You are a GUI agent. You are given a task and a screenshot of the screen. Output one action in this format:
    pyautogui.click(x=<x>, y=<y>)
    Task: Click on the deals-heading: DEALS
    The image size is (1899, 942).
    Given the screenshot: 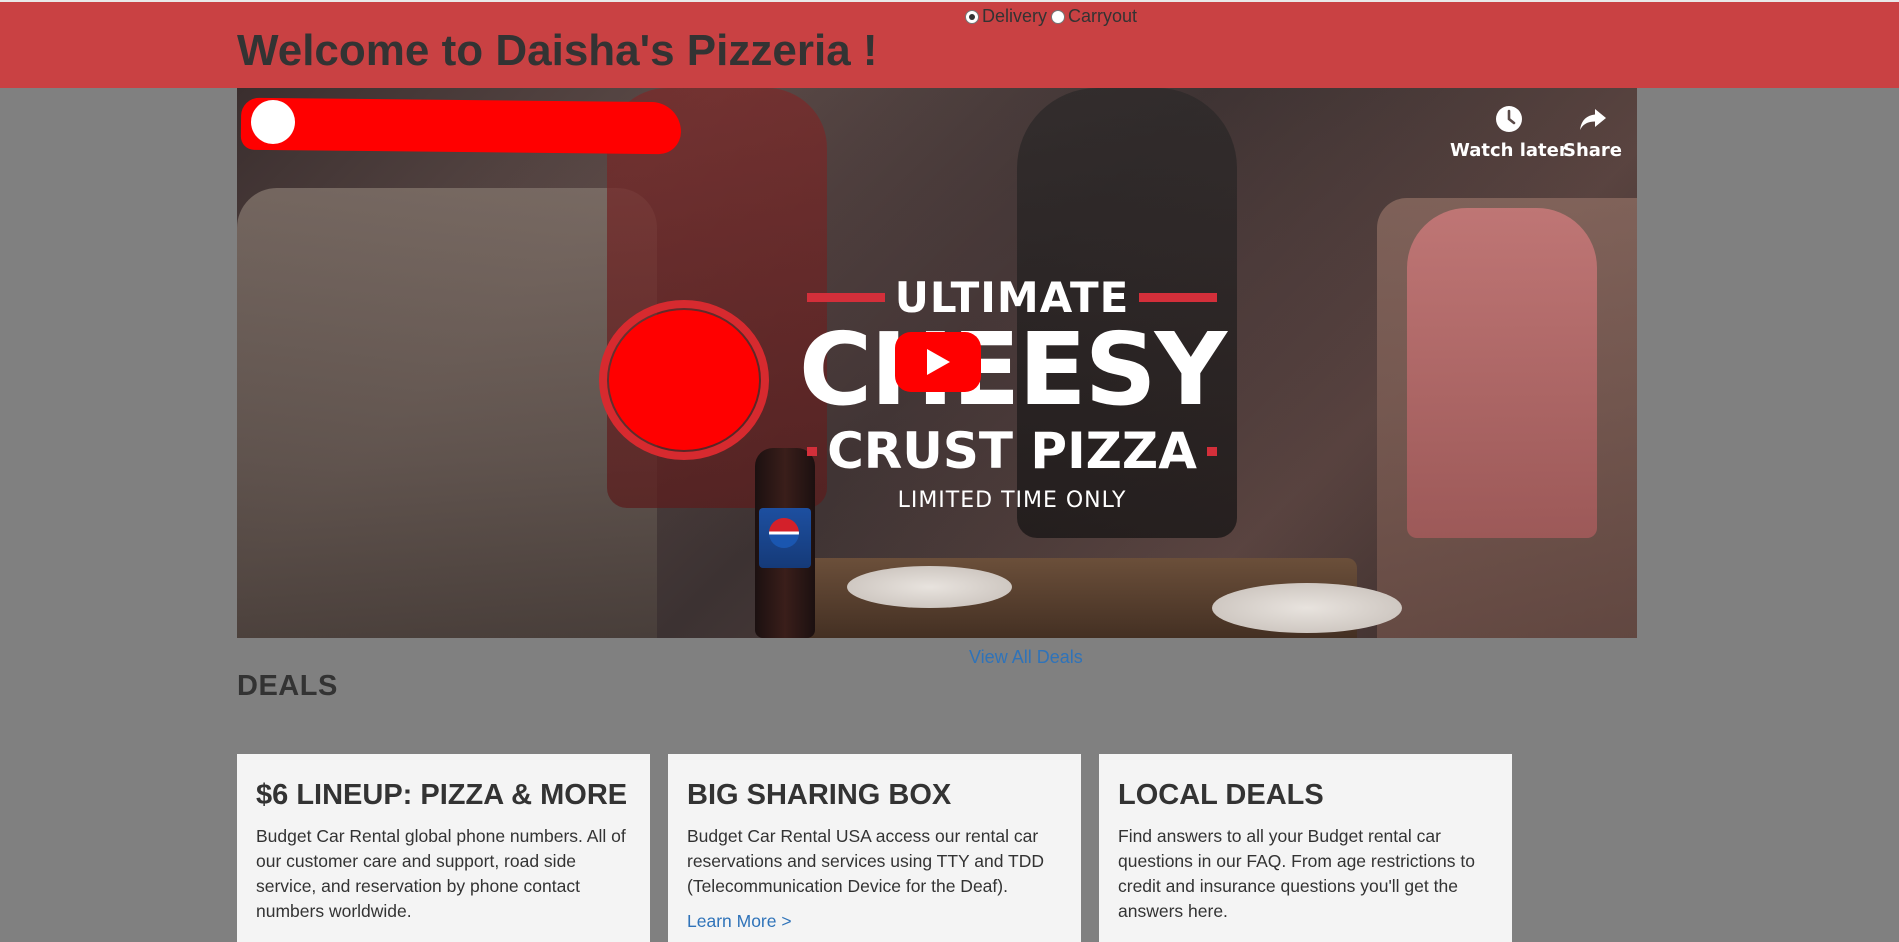 What is the action you would take?
    pyautogui.click(x=287, y=686)
    